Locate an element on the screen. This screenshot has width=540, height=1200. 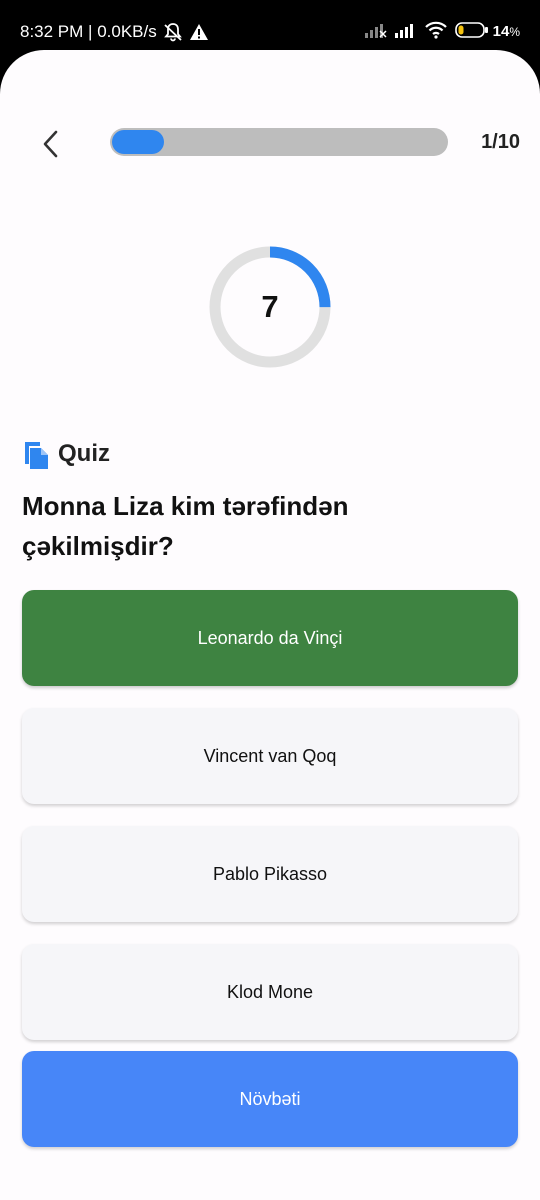
status-left: 8:32 PM | 0.0KB/s is located at coordinates (114, 32).